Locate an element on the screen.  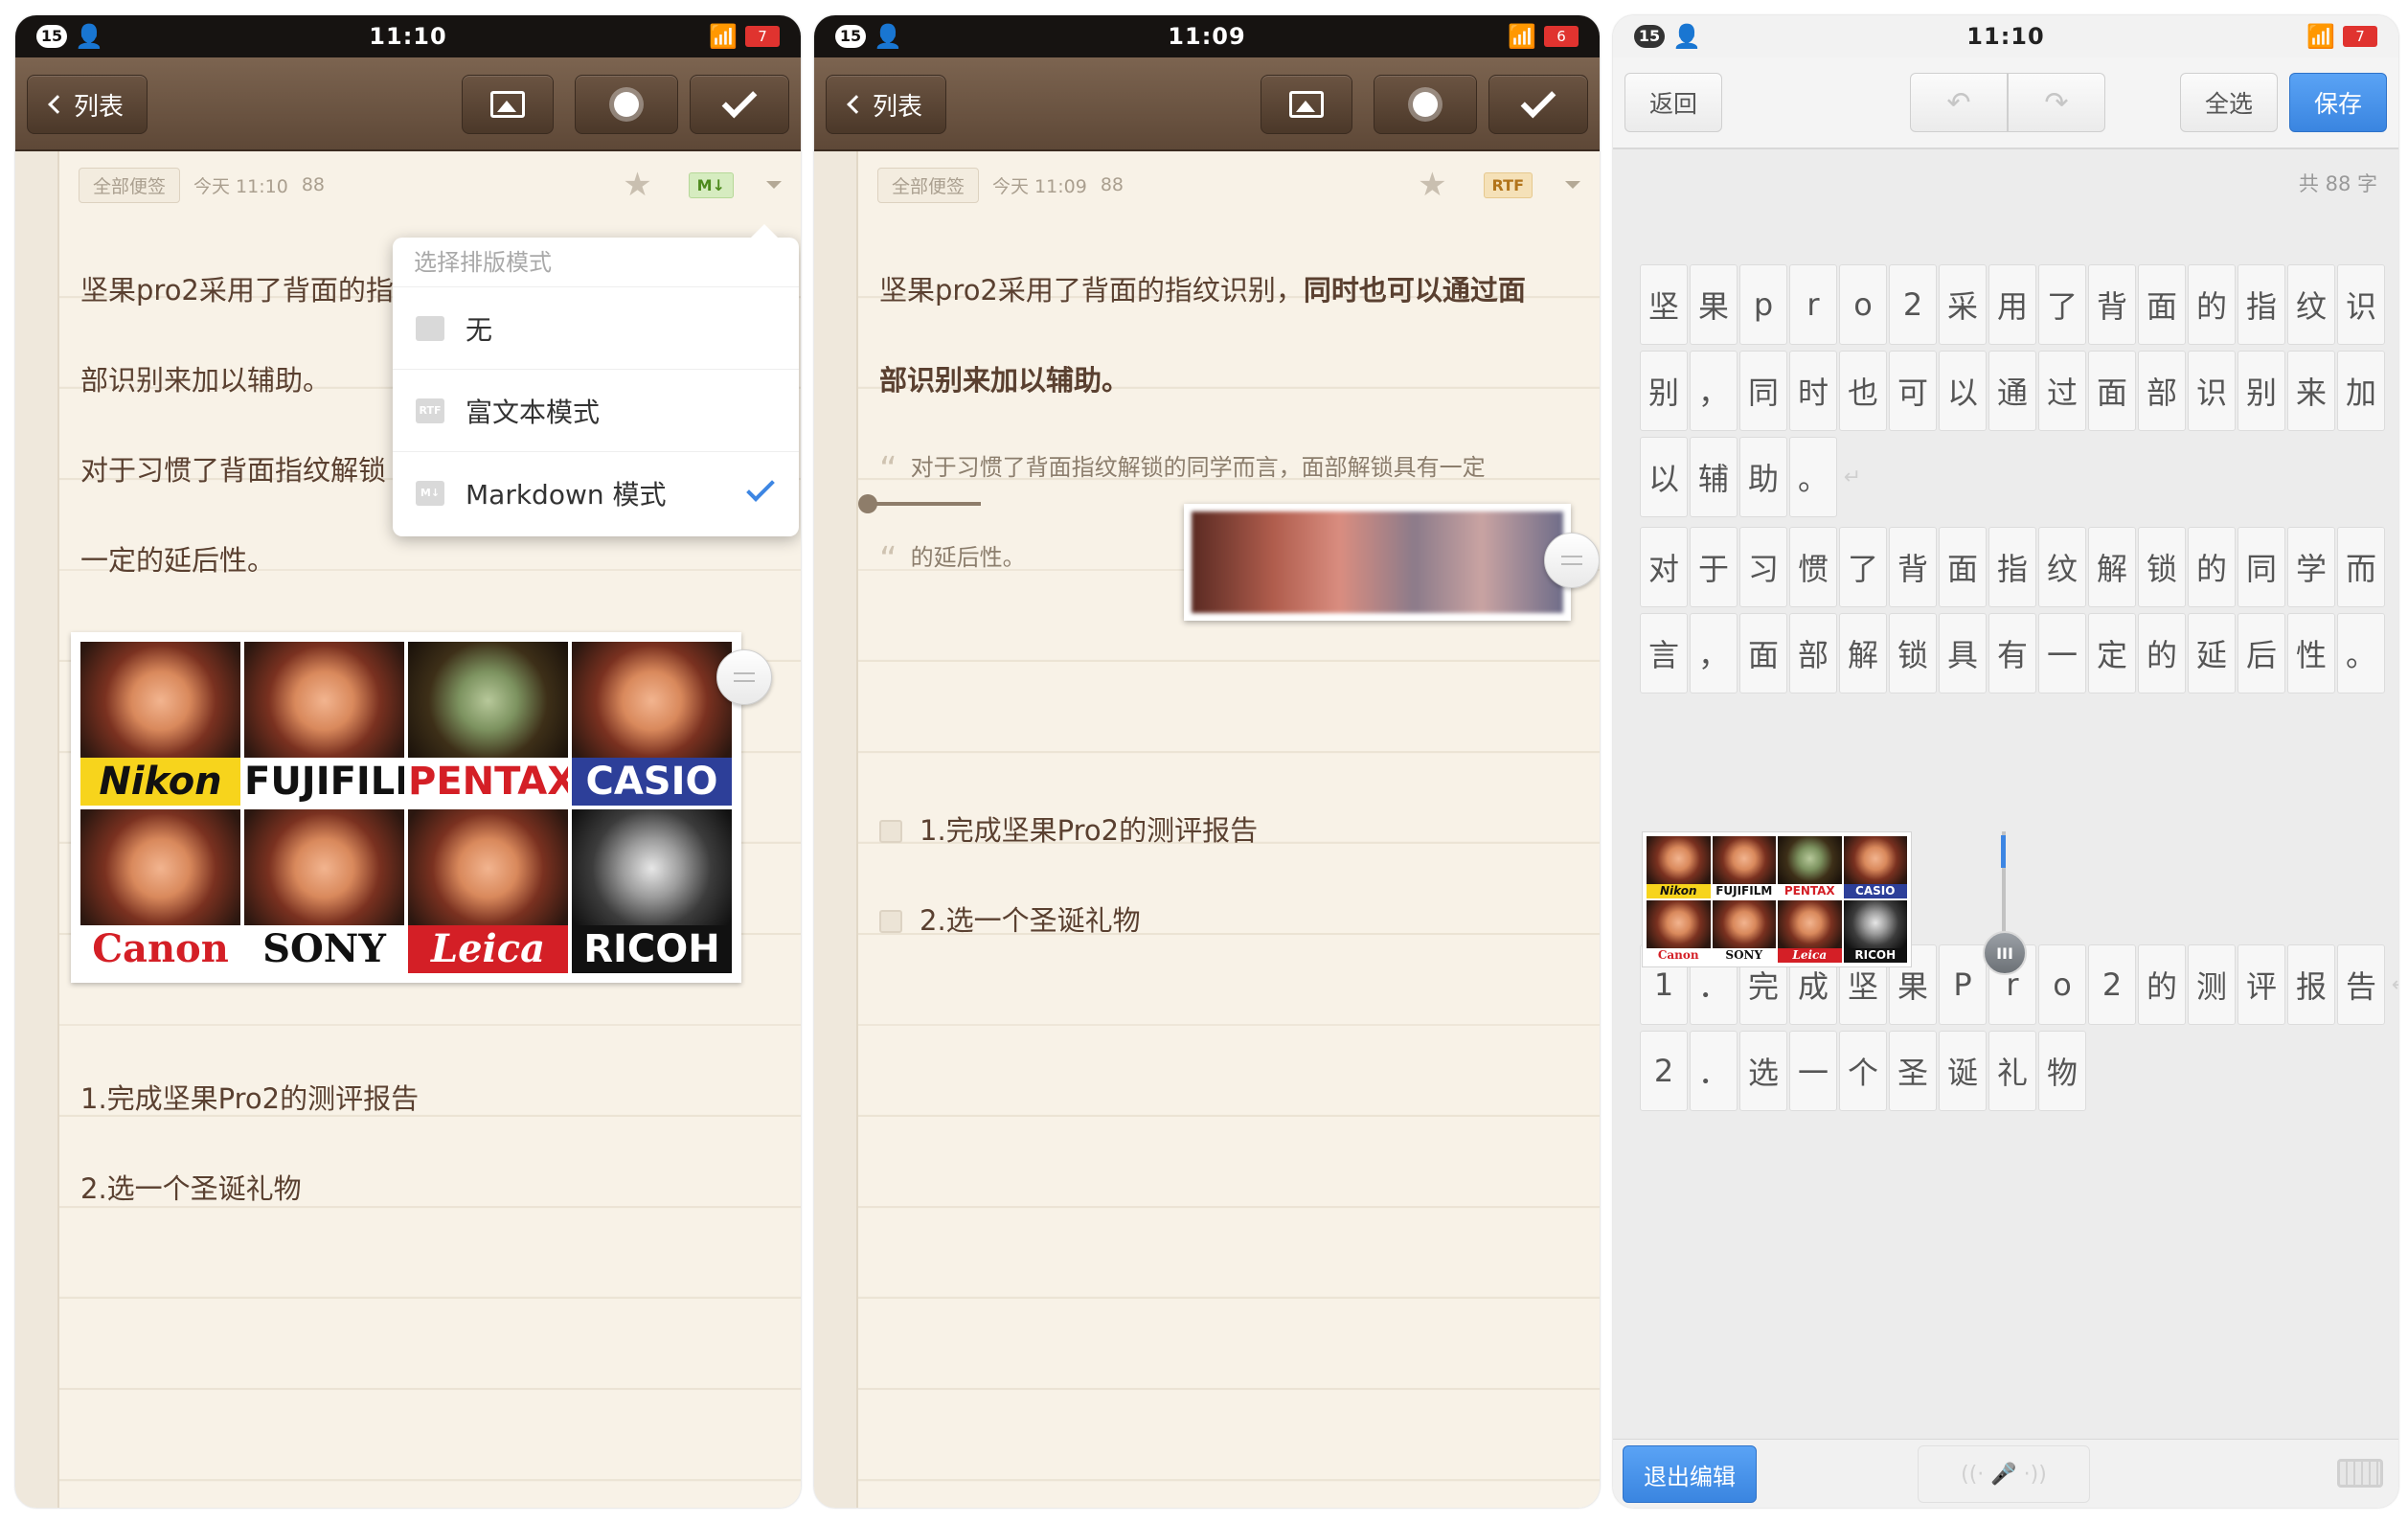
character-cell: 圣 is located at coordinates (1913, 1071).